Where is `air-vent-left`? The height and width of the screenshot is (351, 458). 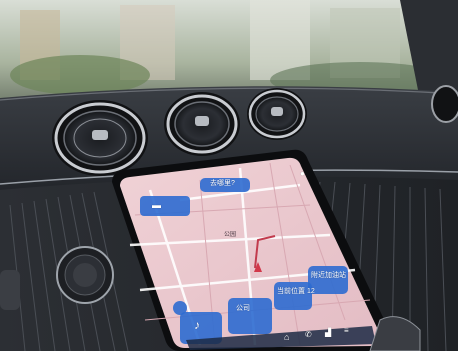 air-vent-left is located at coordinates (100, 138).